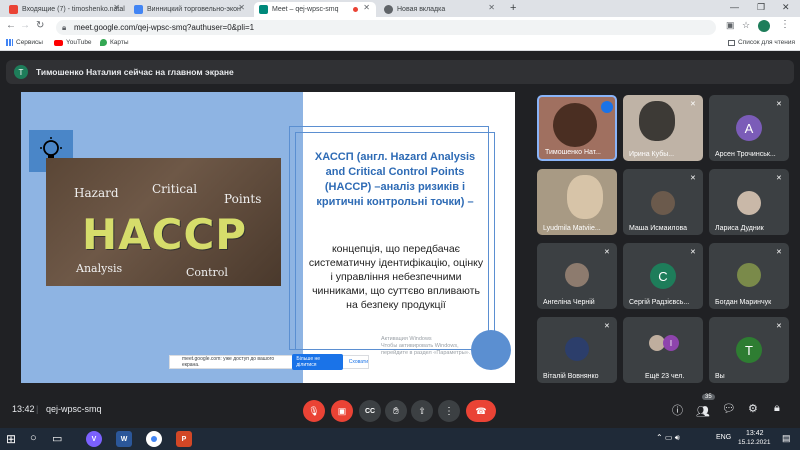 The height and width of the screenshot is (450, 800). I want to click on leave-call-button: ☎︎, so click(481, 411).